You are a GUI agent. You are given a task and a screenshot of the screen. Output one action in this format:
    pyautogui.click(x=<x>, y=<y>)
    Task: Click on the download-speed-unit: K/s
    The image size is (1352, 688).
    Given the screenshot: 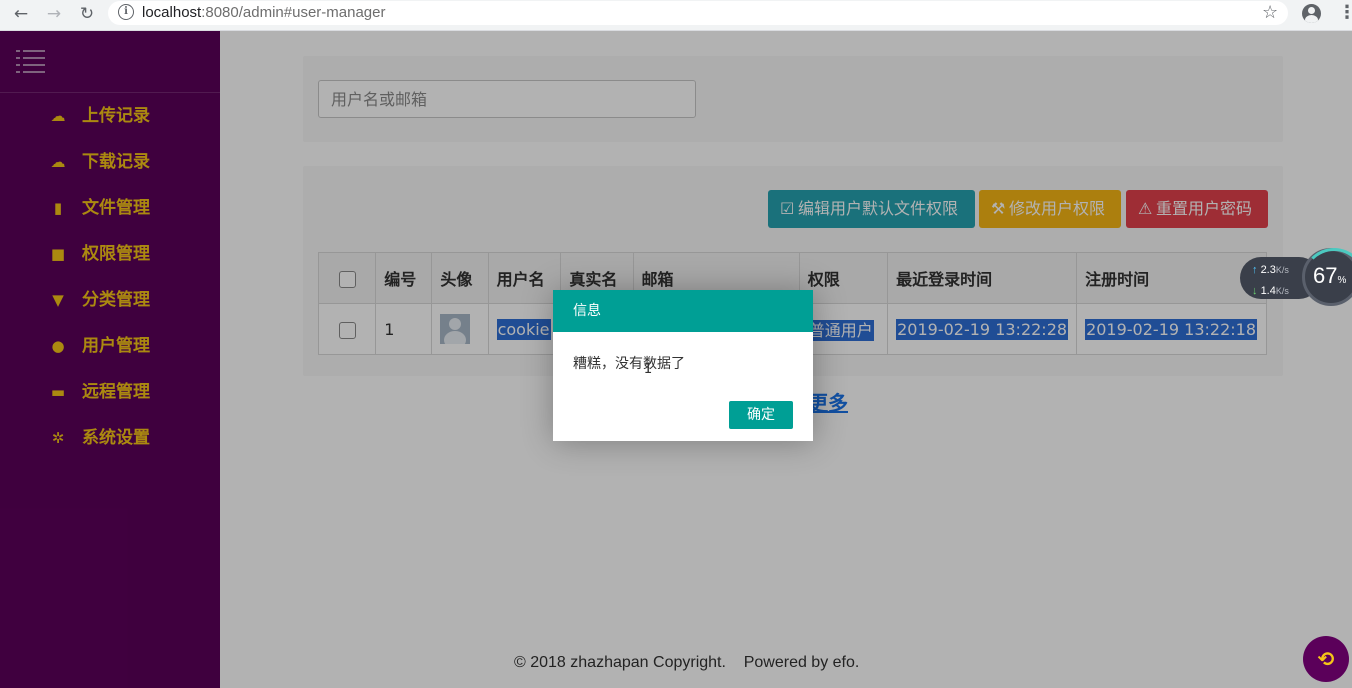 What is the action you would take?
    pyautogui.click(x=1282, y=291)
    